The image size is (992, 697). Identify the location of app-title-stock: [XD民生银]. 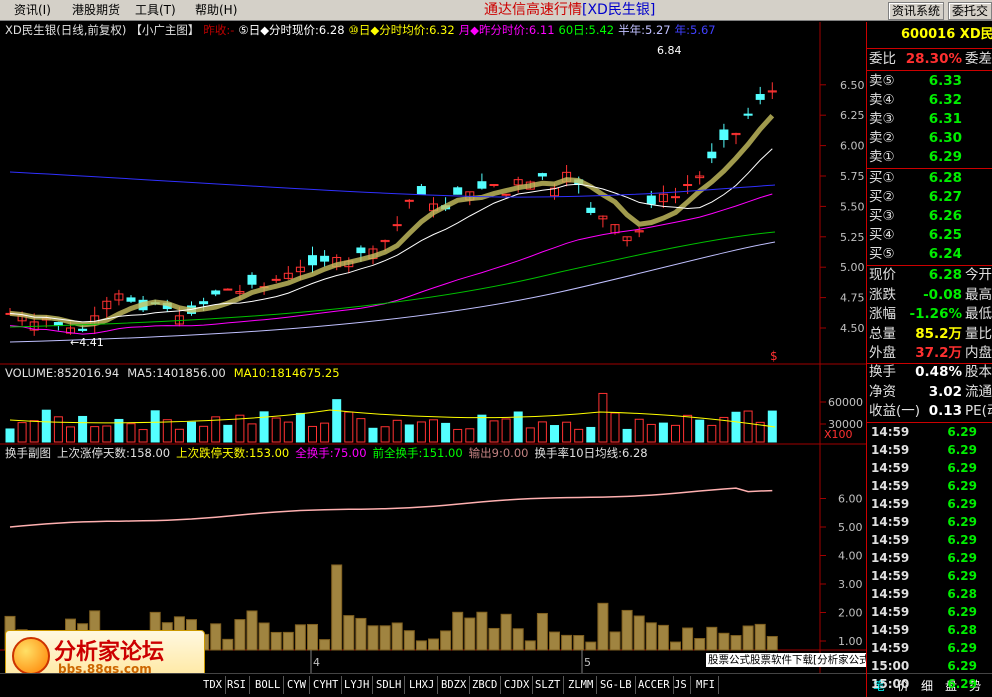
(619, 10).